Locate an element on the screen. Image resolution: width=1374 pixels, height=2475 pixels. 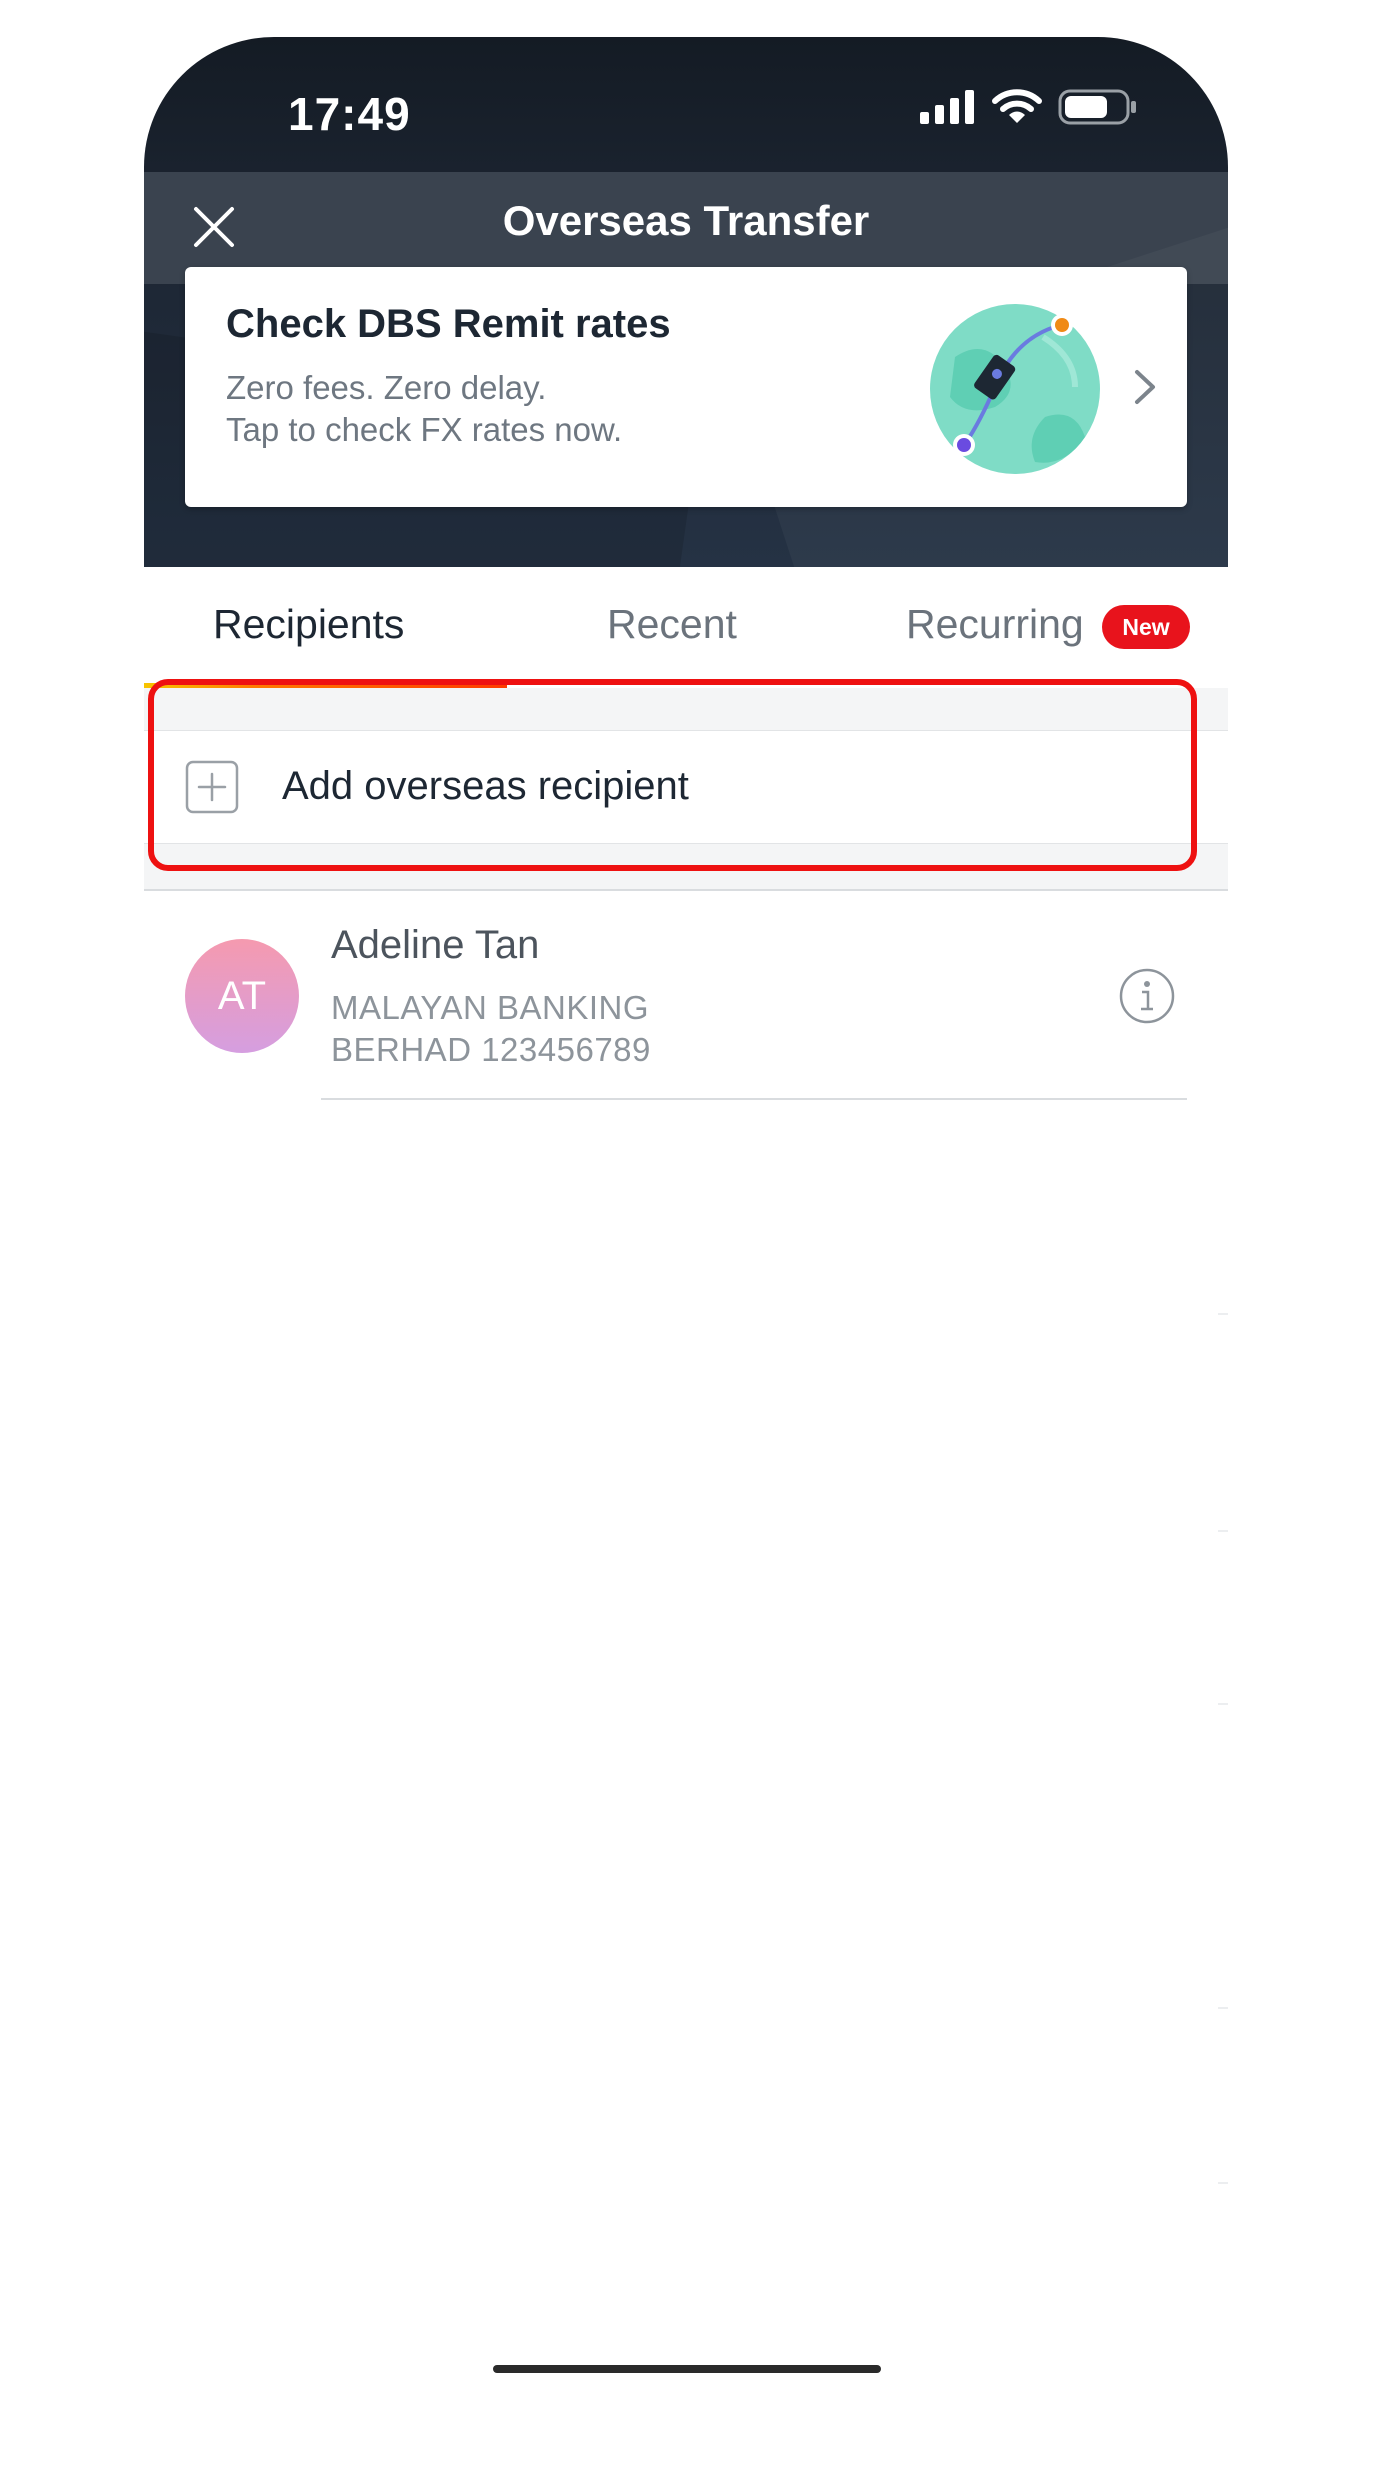
signal-icon is located at coordinates (947, 107).